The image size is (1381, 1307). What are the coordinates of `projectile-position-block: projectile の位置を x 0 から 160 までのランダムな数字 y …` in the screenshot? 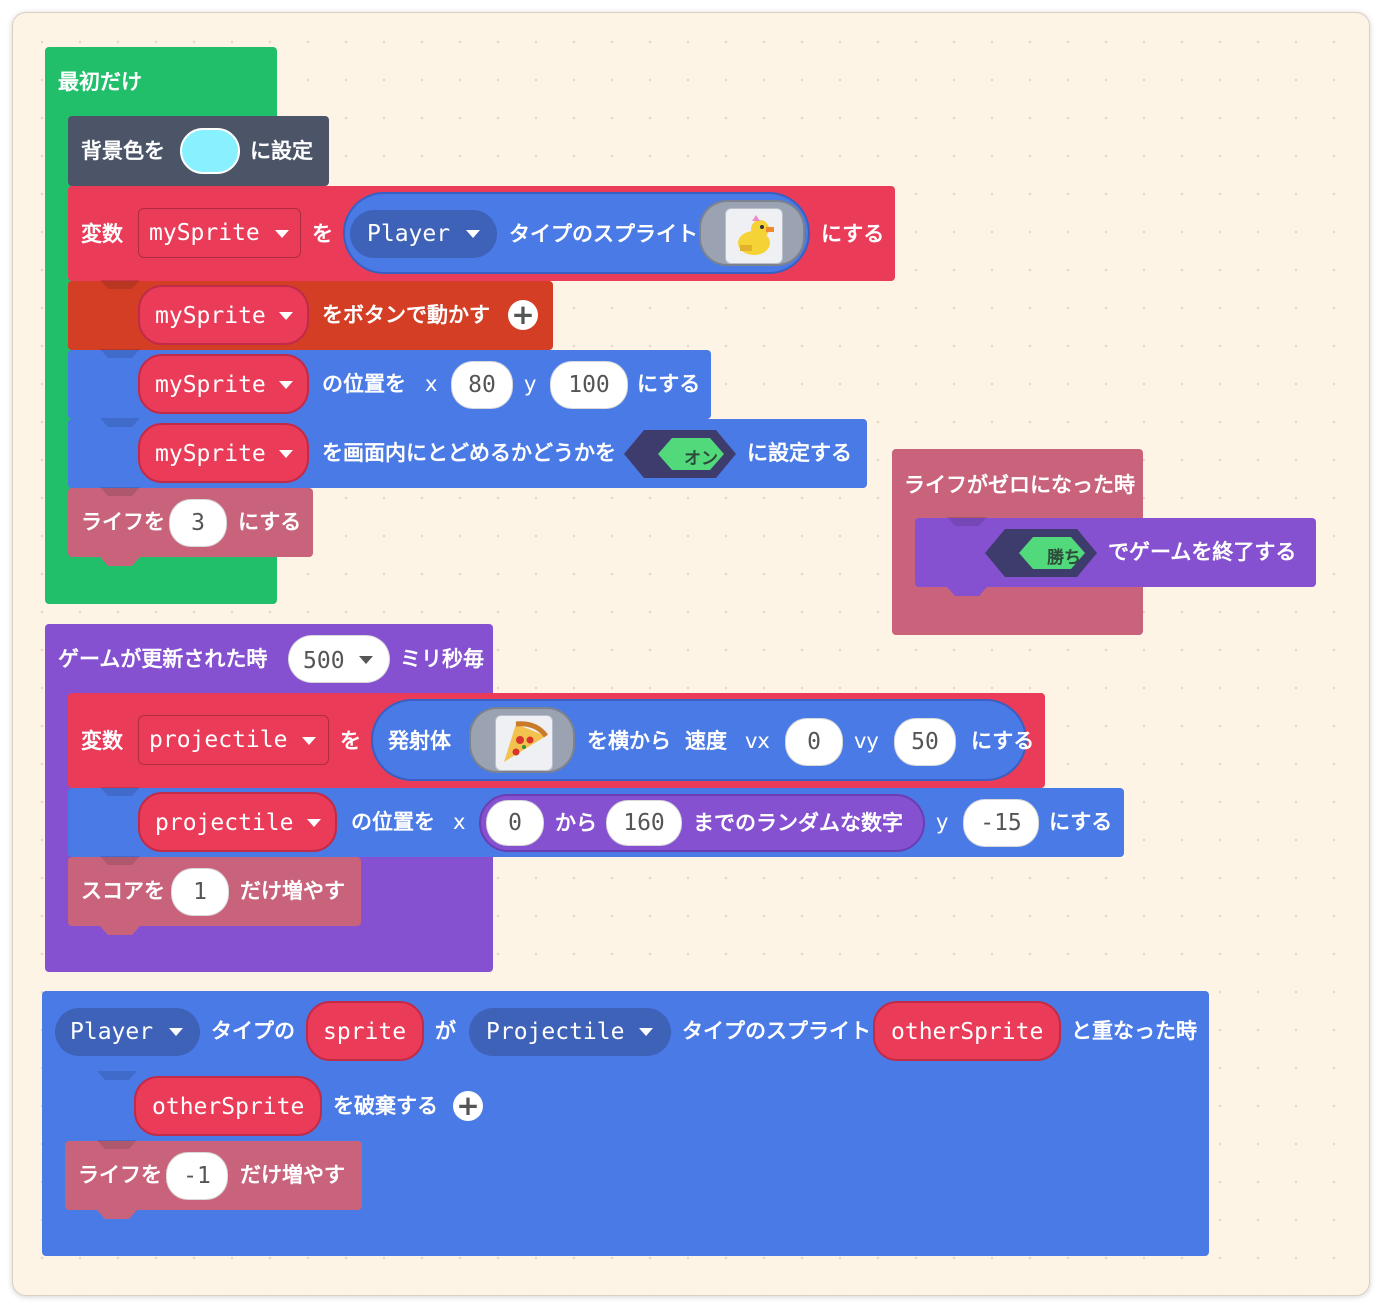 It's located at (596, 822).